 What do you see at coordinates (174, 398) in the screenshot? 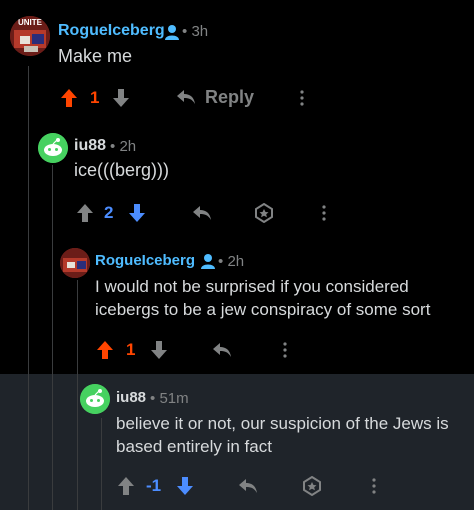
I see `comment-time: 51m` at bounding box center [174, 398].